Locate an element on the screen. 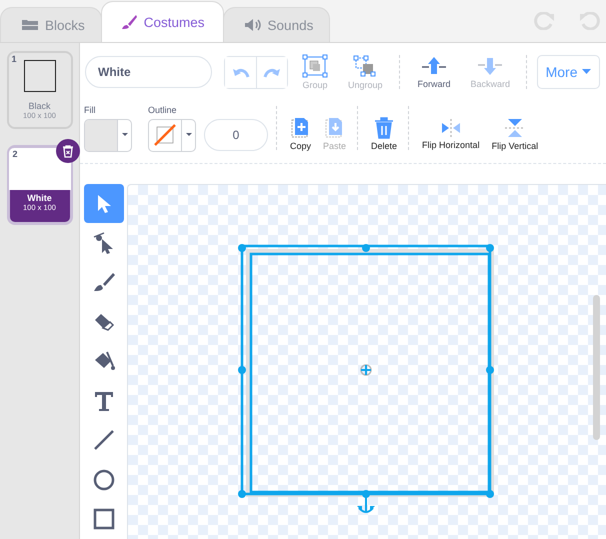 The height and width of the screenshot is (539, 606). outline-color-picker is located at coordinates (172, 135).